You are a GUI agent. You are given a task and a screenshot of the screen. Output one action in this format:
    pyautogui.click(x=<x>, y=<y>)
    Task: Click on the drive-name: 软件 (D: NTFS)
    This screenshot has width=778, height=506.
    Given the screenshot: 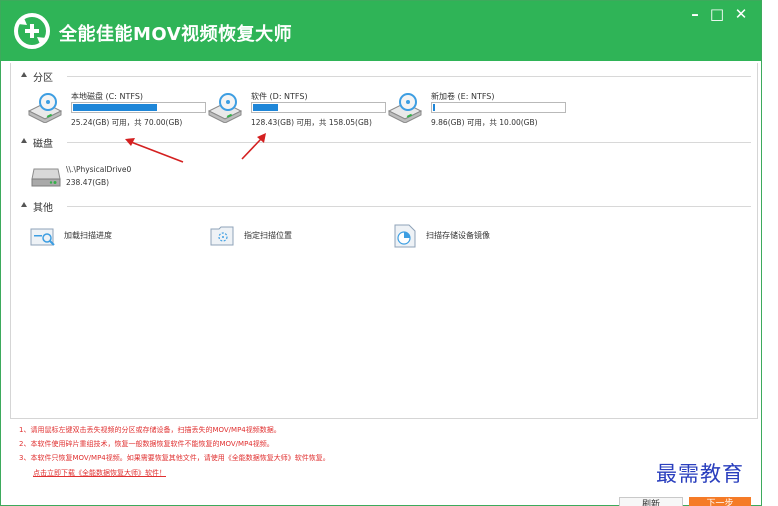 What is the action you would take?
    pyautogui.click(x=279, y=96)
    